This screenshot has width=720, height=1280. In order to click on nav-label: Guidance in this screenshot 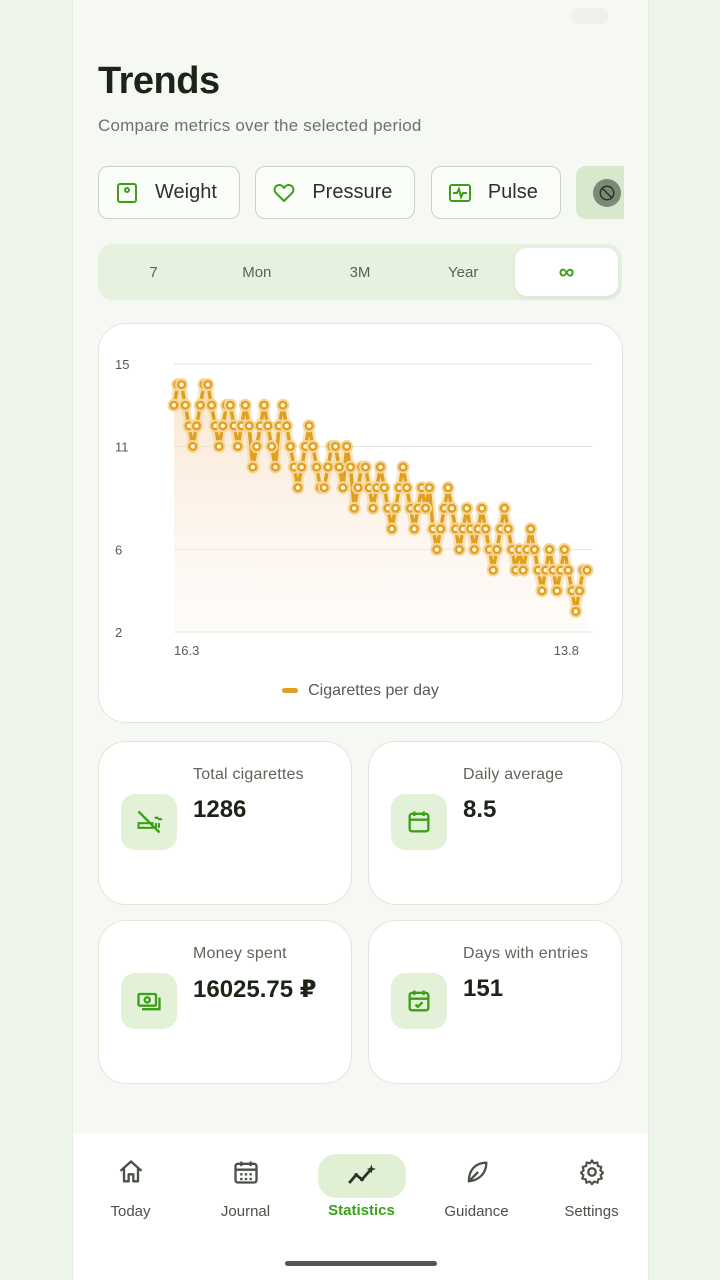, I will do `click(476, 1211)`.